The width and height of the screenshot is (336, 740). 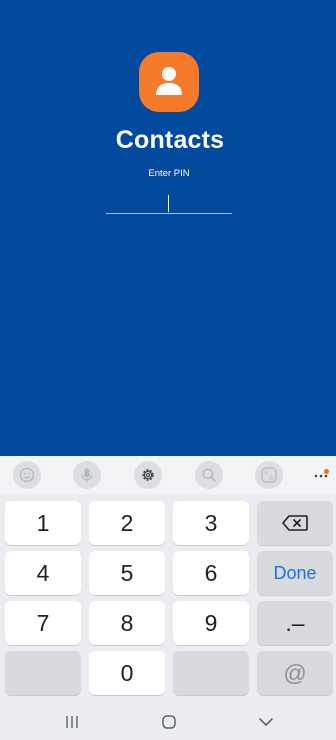 What do you see at coordinates (27, 475) in the screenshot?
I see `emoji-icon` at bounding box center [27, 475].